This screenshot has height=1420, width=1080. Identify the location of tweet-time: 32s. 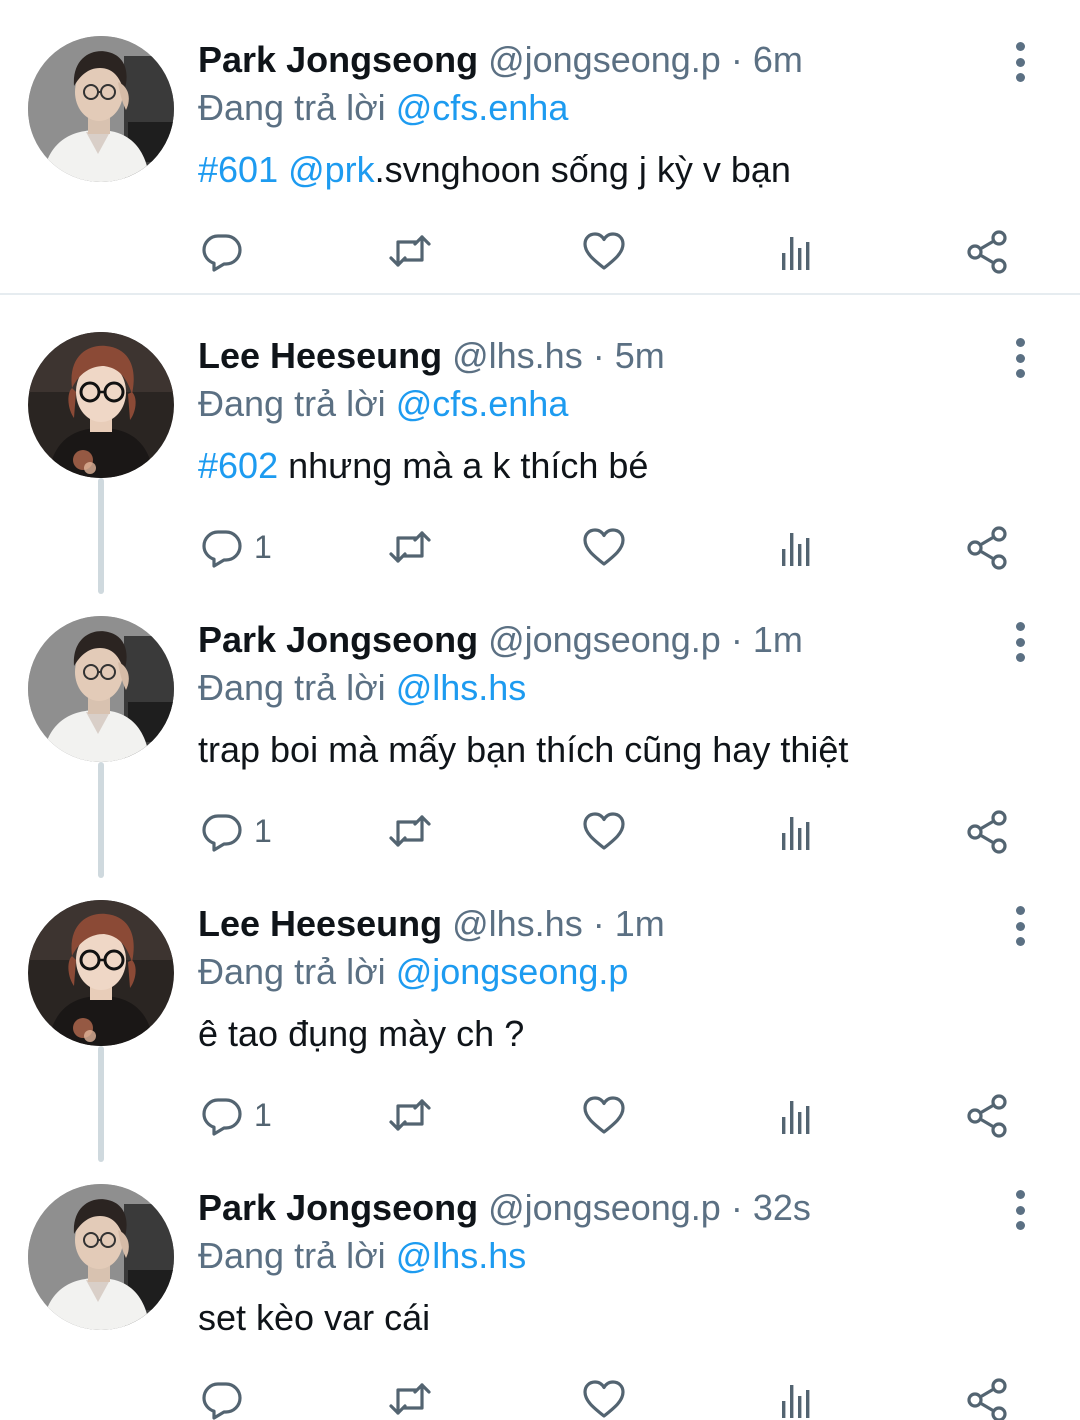
(782, 1207).